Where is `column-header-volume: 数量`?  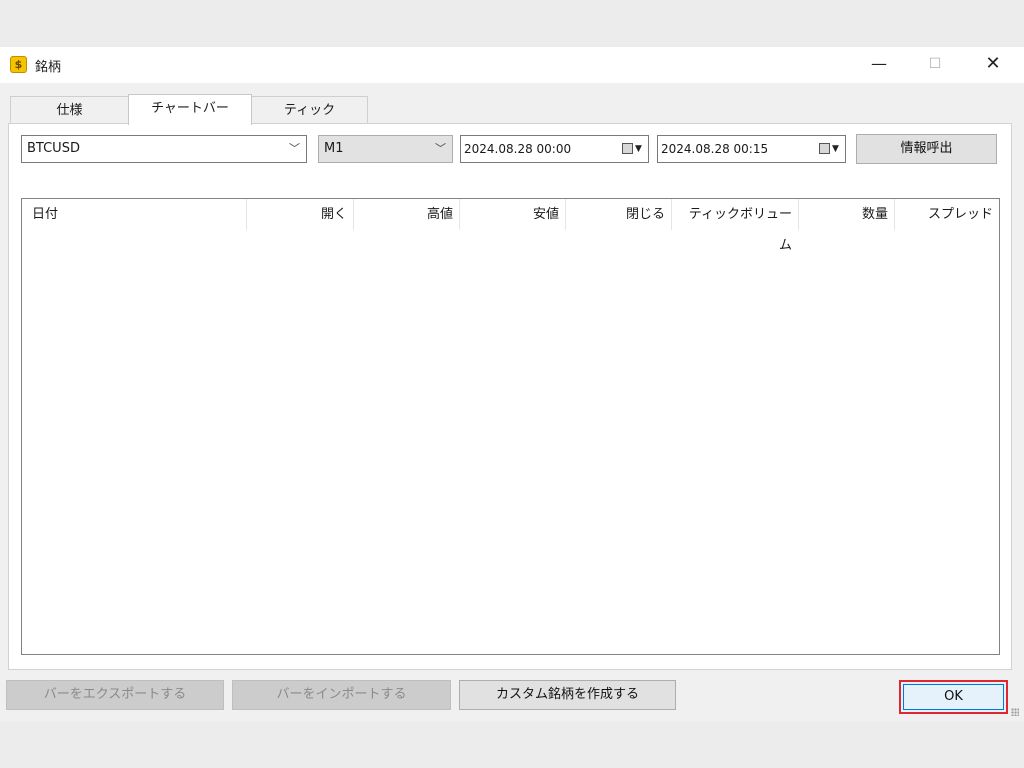 column-header-volume: 数量 is located at coordinates (847, 214).